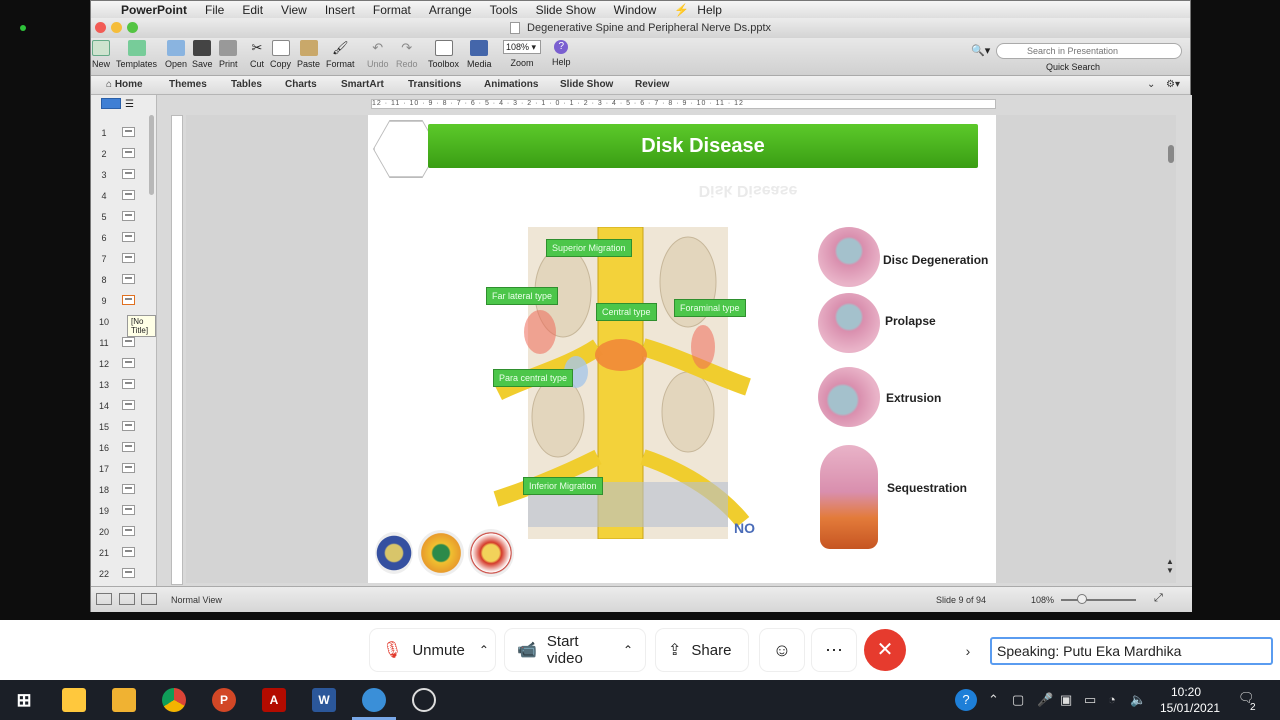 The height and width of the screenshot is (720, 1280). Describe the element at coordinates (681, 10) in the screenshot. I see `lightning-icon: ⚡` at that location.